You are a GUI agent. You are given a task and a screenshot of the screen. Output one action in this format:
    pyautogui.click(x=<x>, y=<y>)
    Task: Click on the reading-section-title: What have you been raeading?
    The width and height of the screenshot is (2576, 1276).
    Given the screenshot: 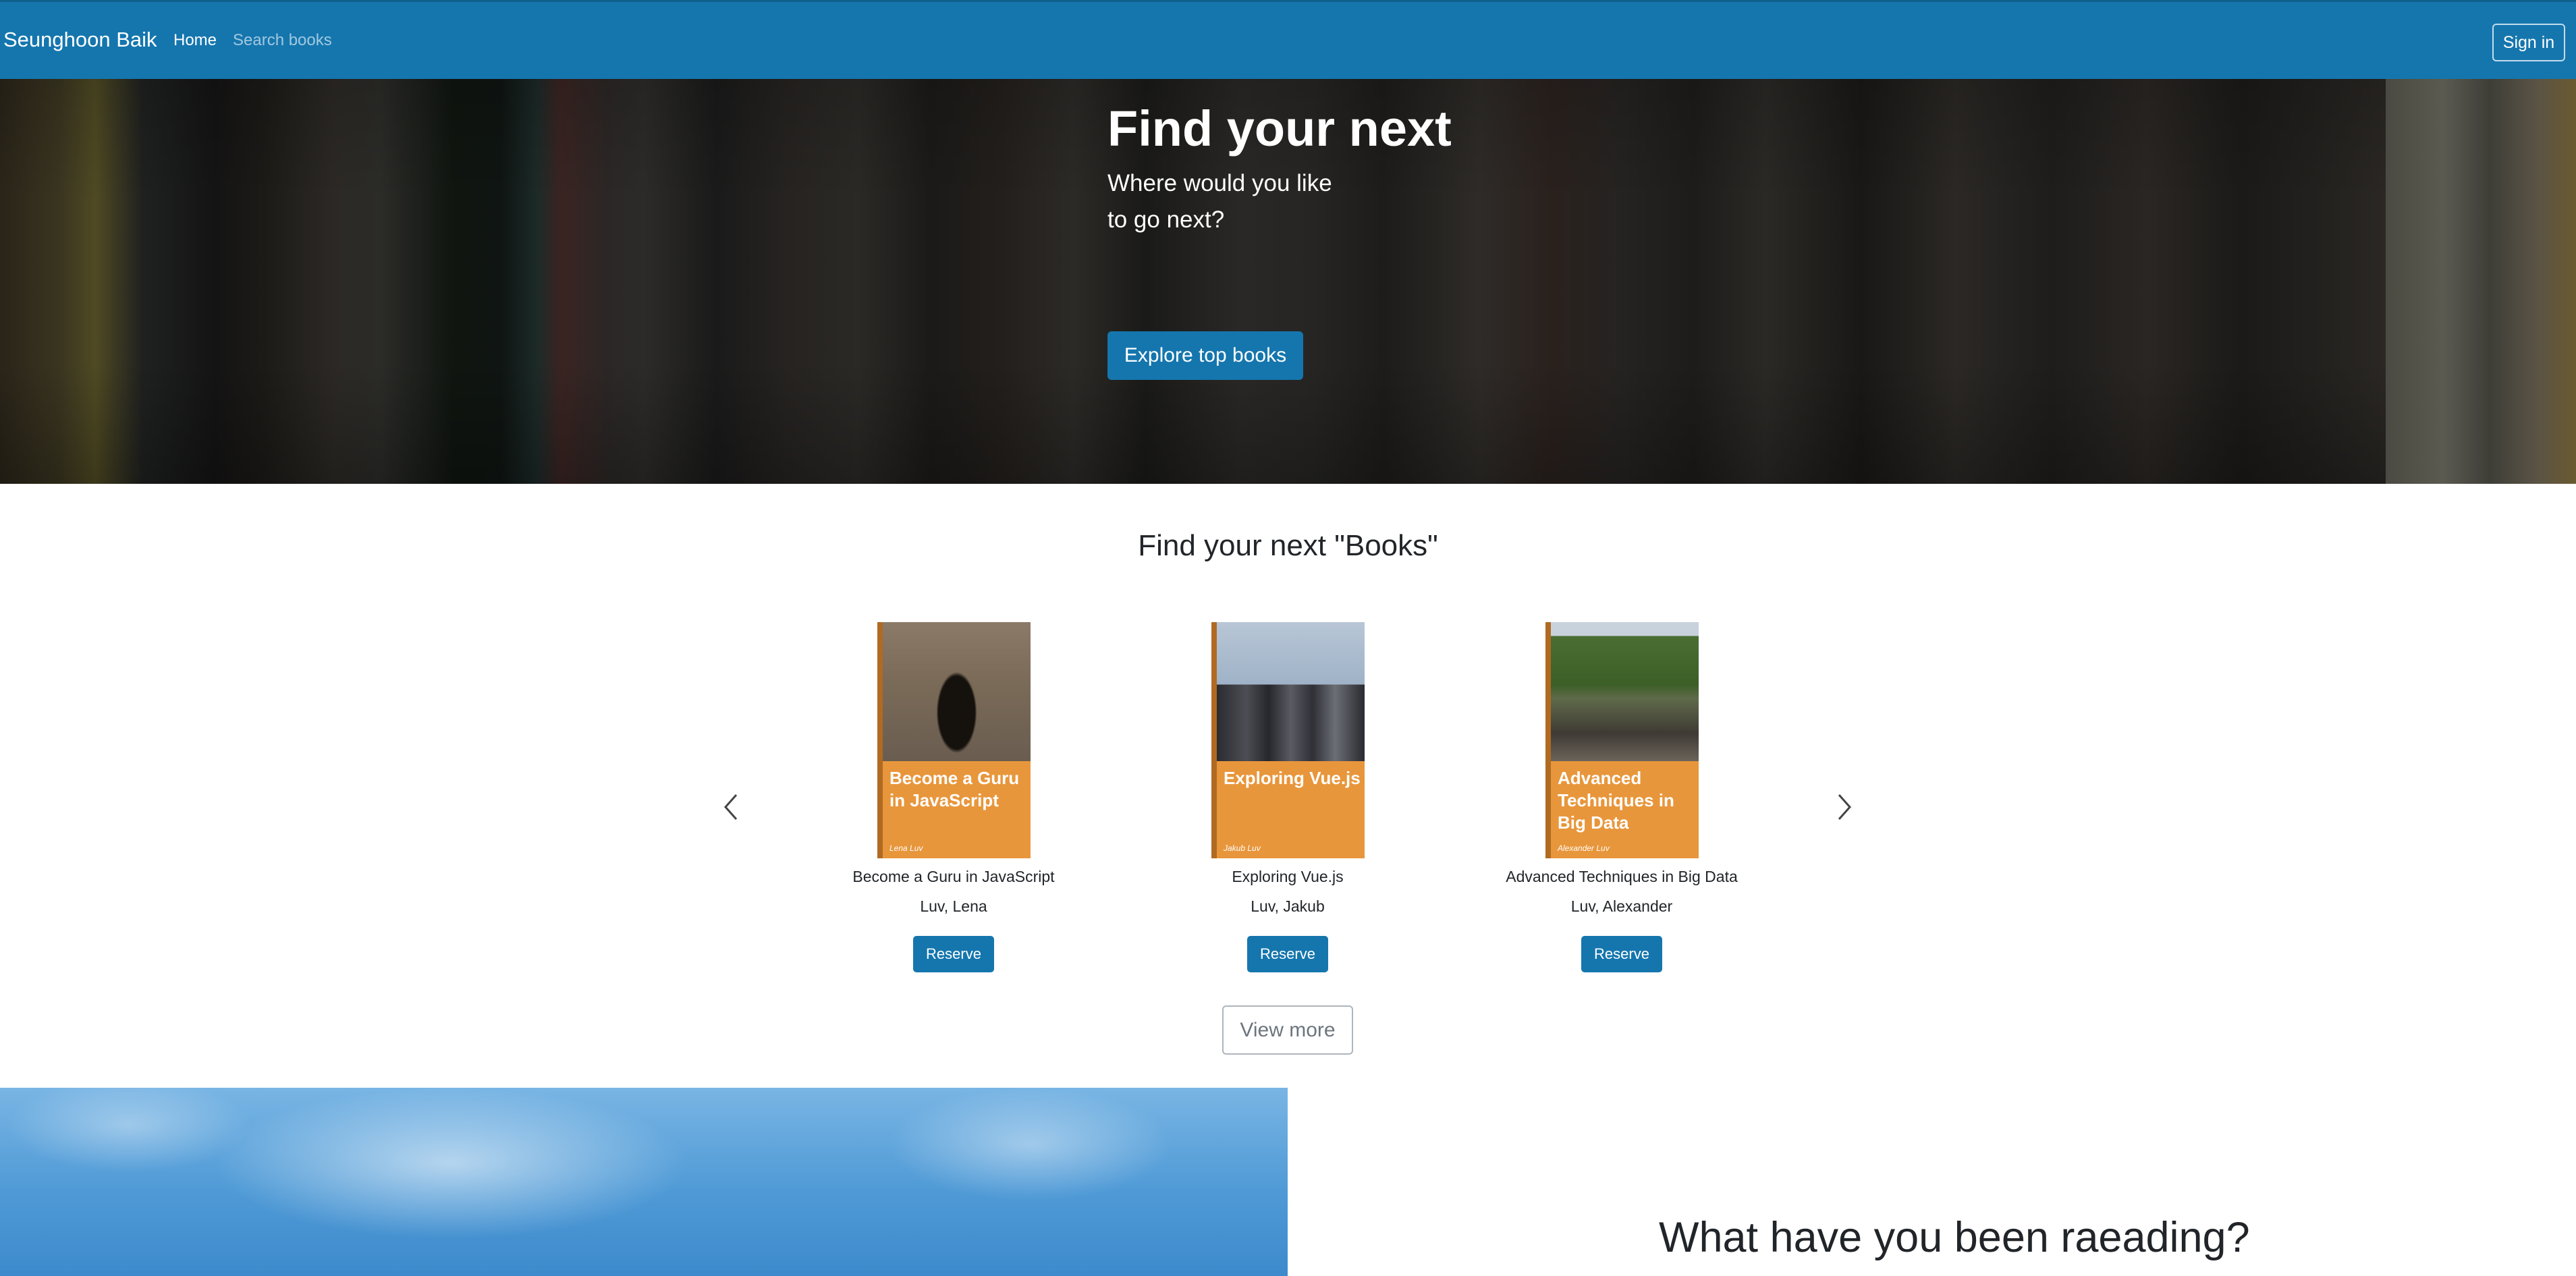 What is the action you would take?
    pyautogui.click(x=1955, y=1237)
    